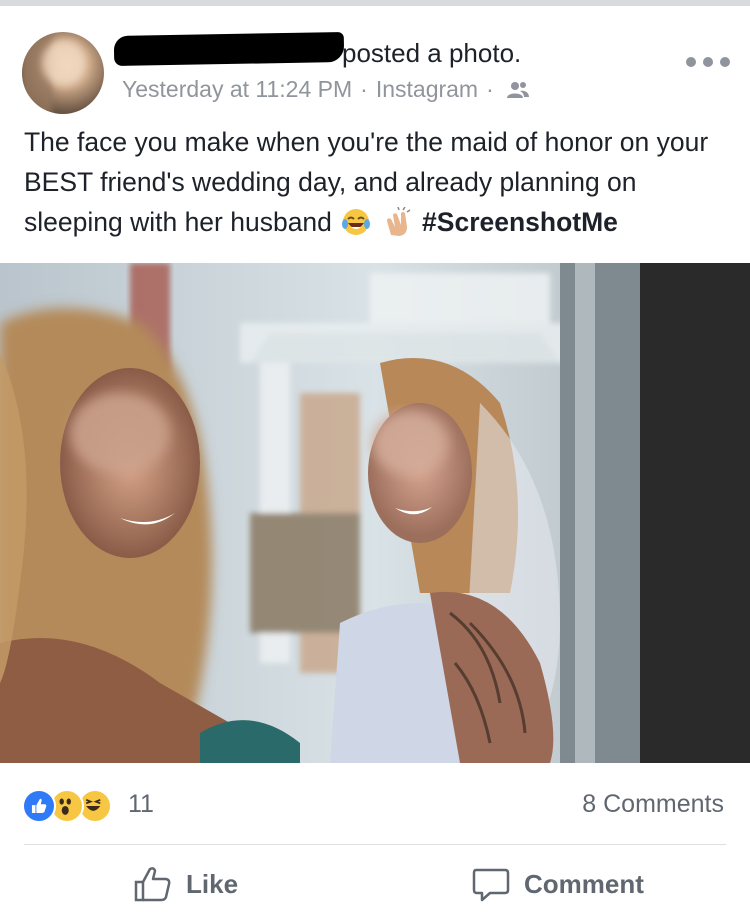  I want to click on comments-count-link: 8 Comments, so click(653, 804).